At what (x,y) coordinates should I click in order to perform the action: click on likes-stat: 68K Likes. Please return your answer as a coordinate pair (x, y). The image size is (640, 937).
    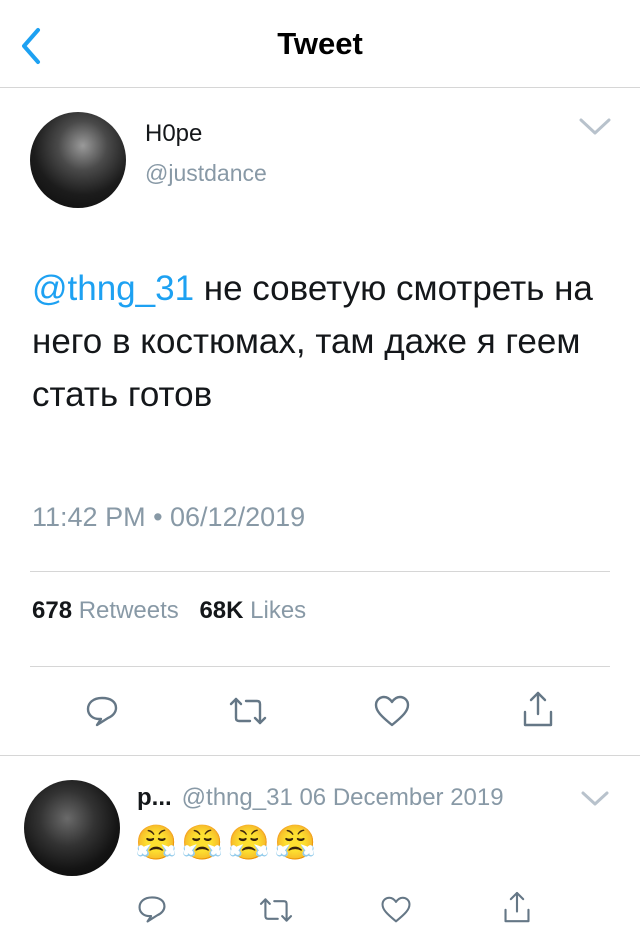
    Looking at the image, I should click on (259, 610).